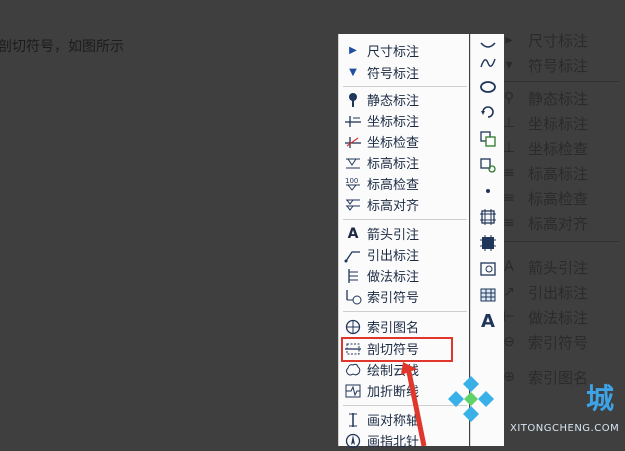 This screenshot has width=625, height=451. Describe the element at coordinates (488, 63) in the screenshot. I see `spline-icon` at that location.